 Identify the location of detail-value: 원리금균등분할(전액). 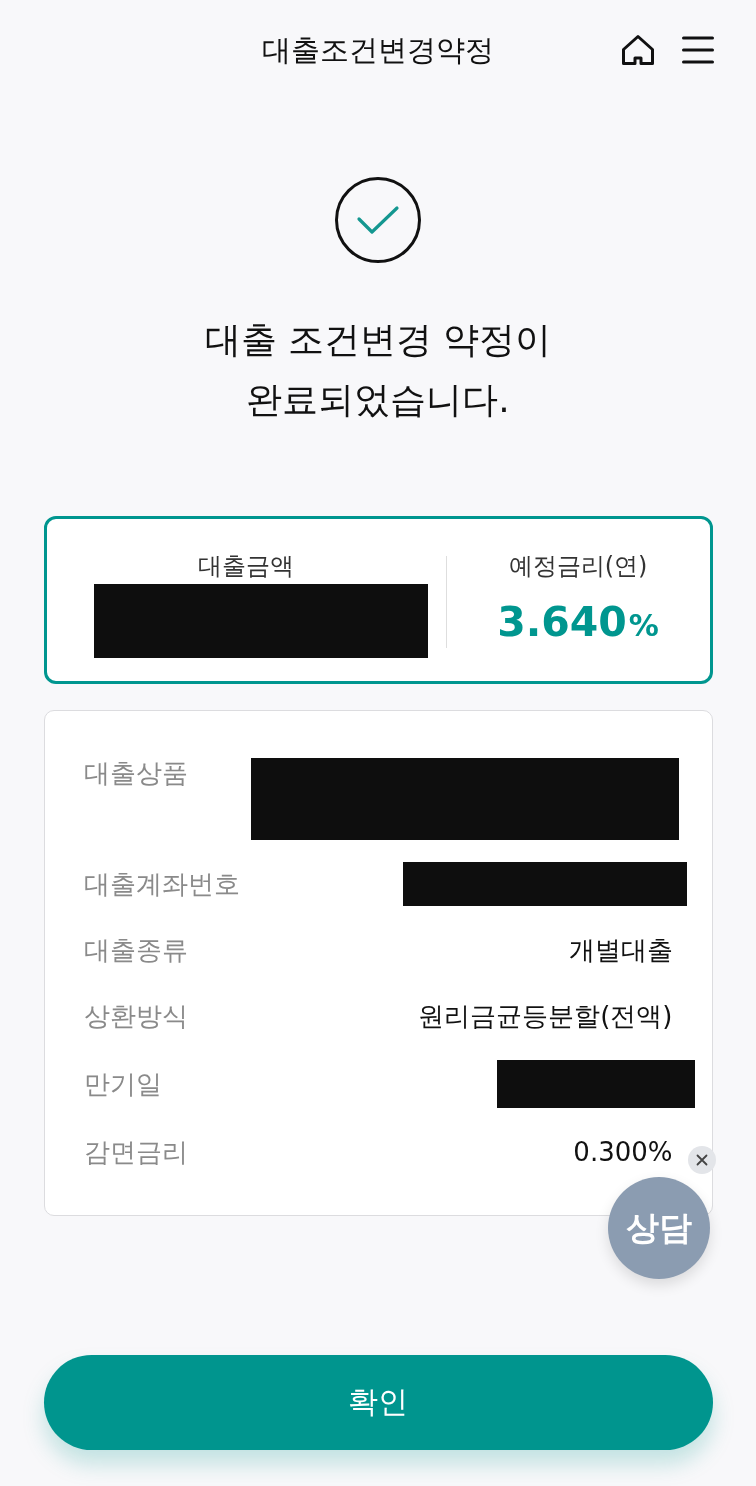
(545, 1016).